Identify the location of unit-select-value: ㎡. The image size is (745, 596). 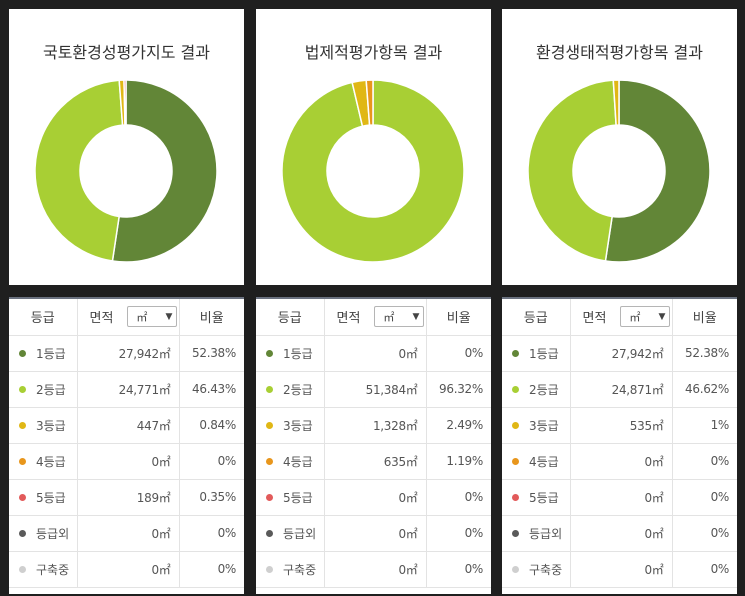
(635, 317).